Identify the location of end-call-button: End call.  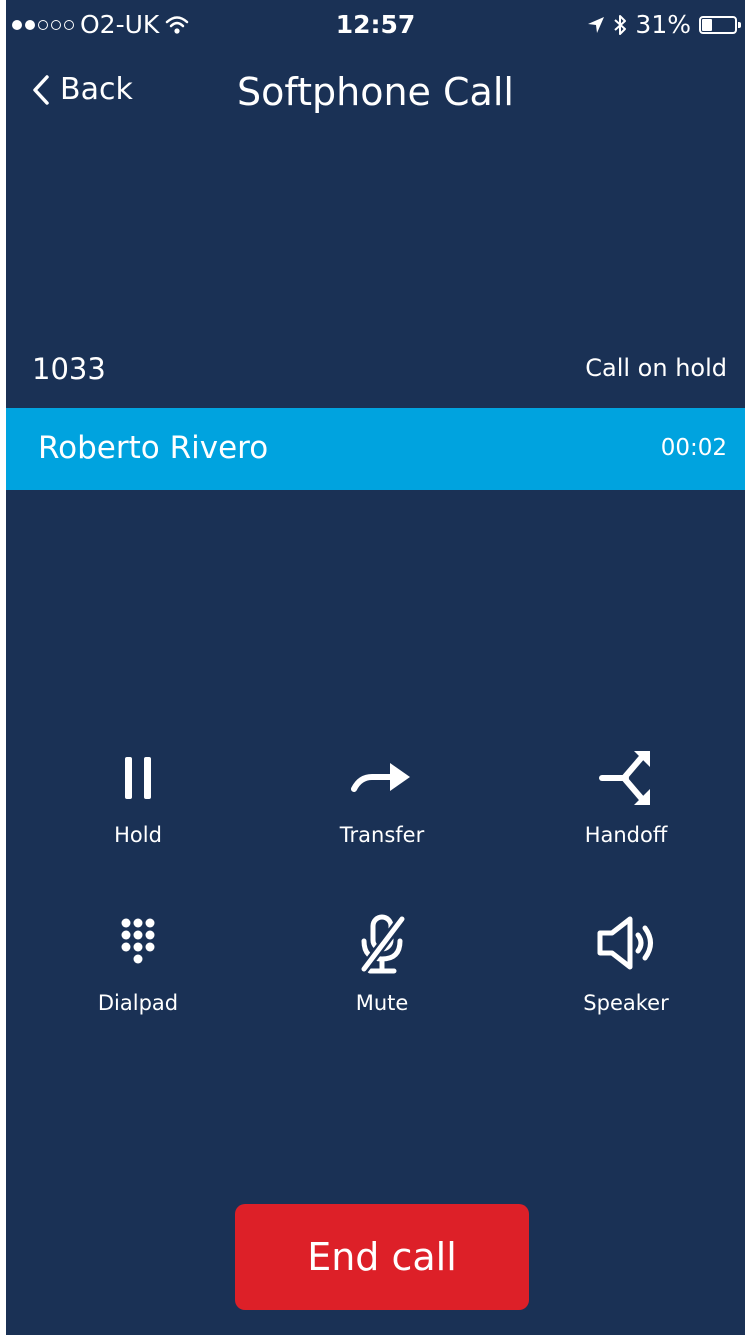
(382, 1257).